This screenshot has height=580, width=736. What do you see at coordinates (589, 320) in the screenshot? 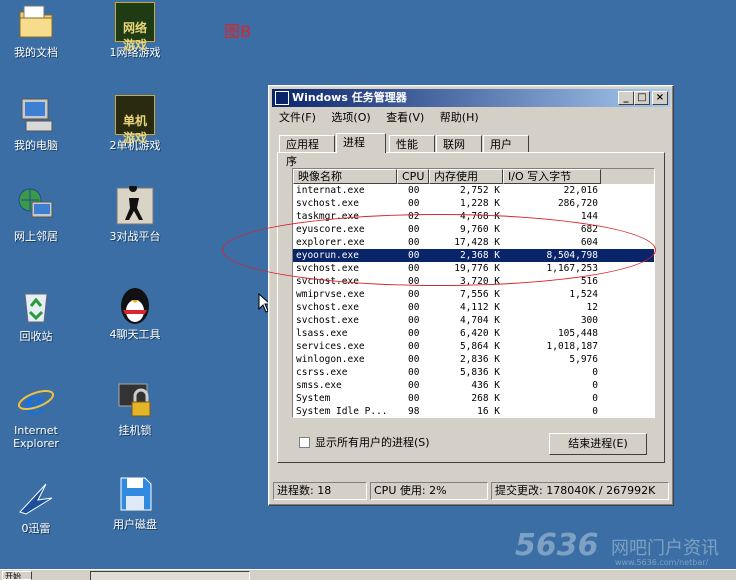
I see `process-io-write: 300` at bounding box center [589, 320].